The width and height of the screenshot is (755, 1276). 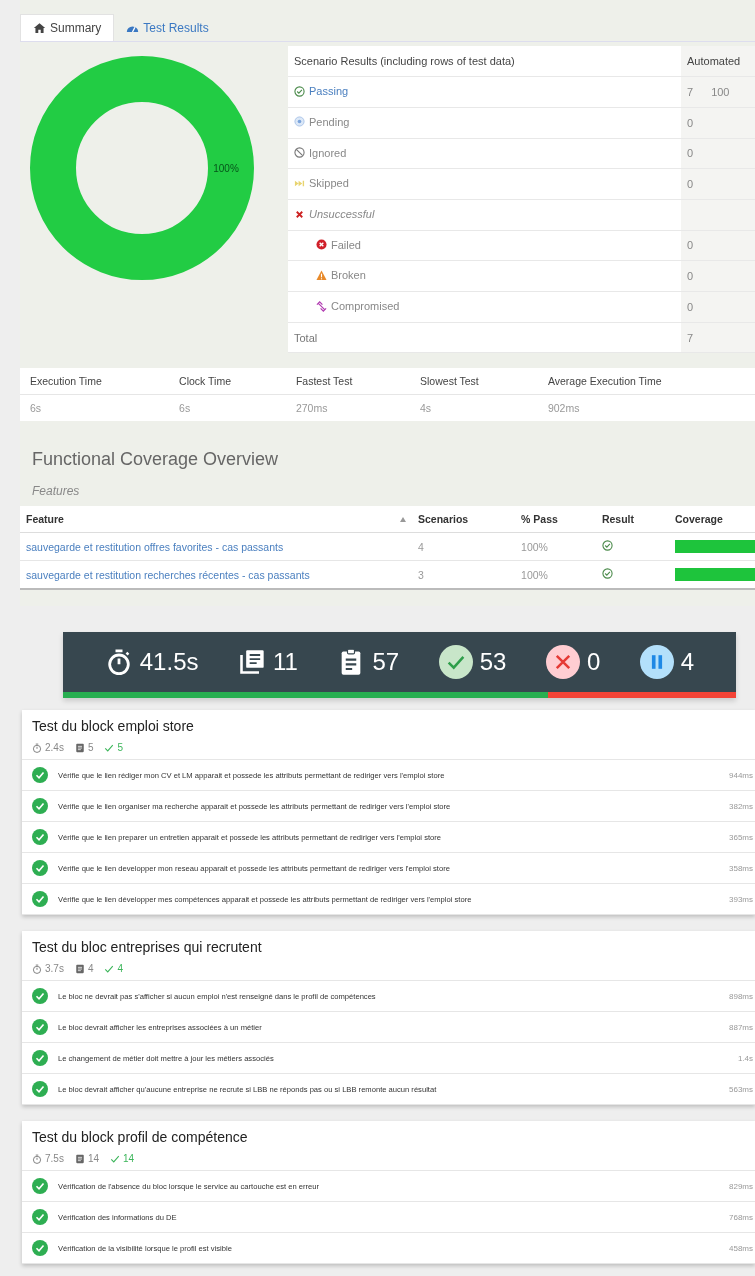 What do you see at coordinates (741, 775) in the screenshot?
I see `test-duration: 944ms` at bounding box center [741, 775].